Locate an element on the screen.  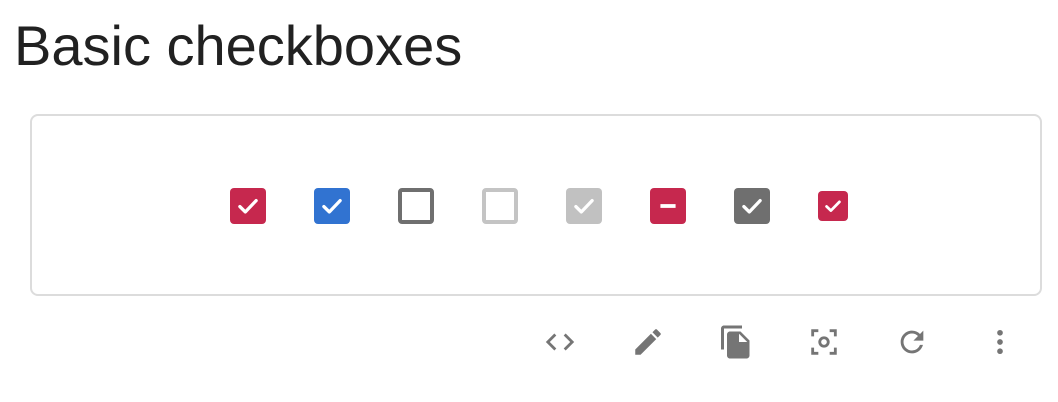
edit-in-sandbox-button is located at coordinates (648, 342).